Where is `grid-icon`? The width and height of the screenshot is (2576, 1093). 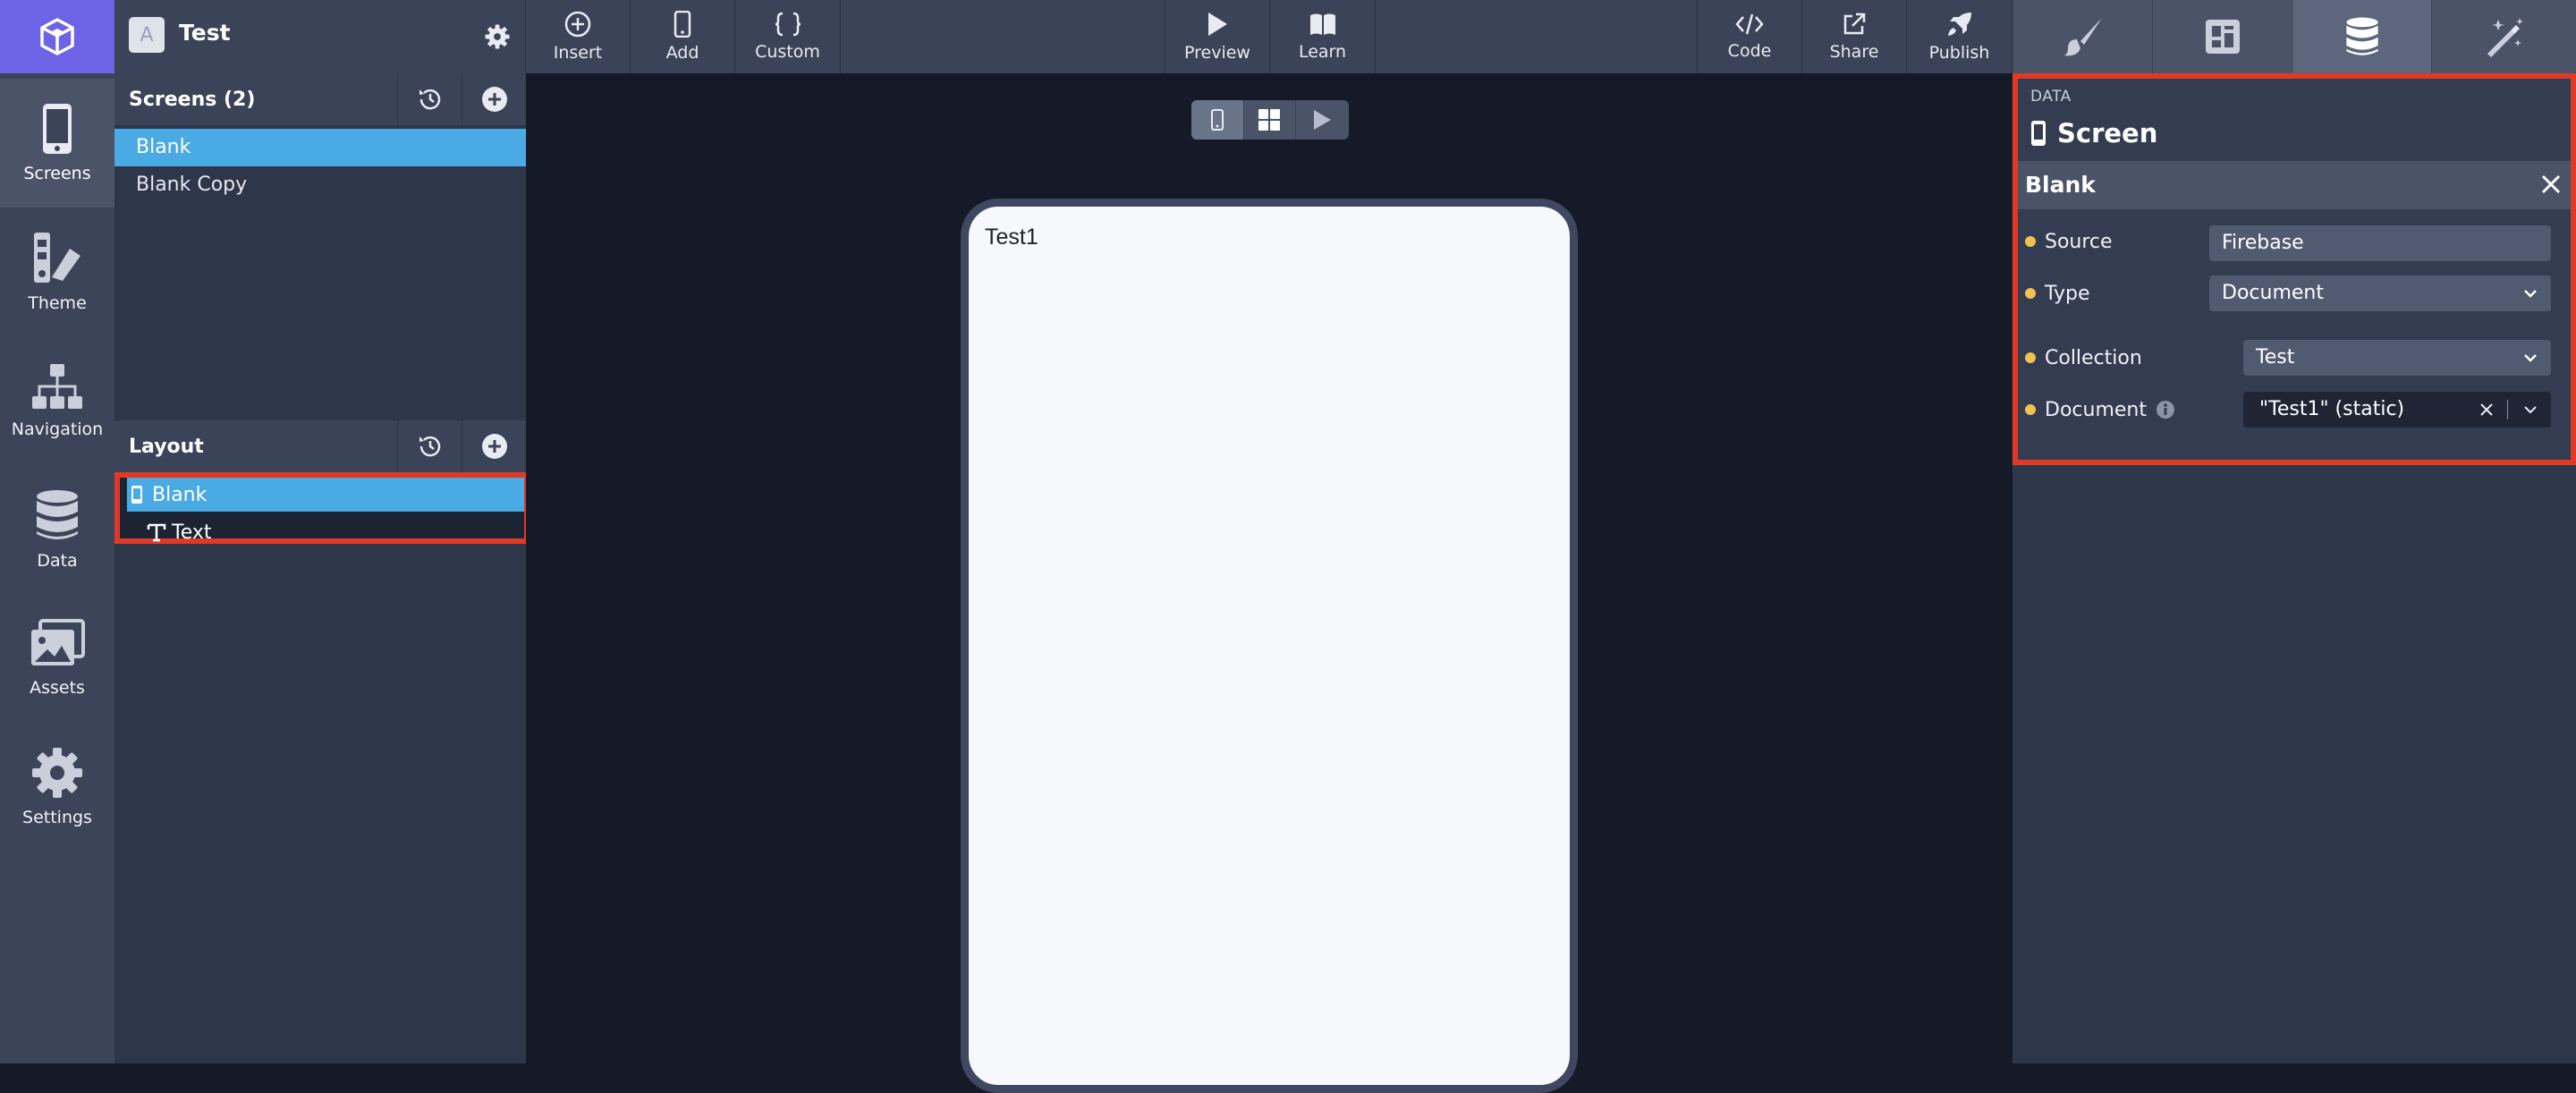
grid-icon is located at coordinates (1269, 120).